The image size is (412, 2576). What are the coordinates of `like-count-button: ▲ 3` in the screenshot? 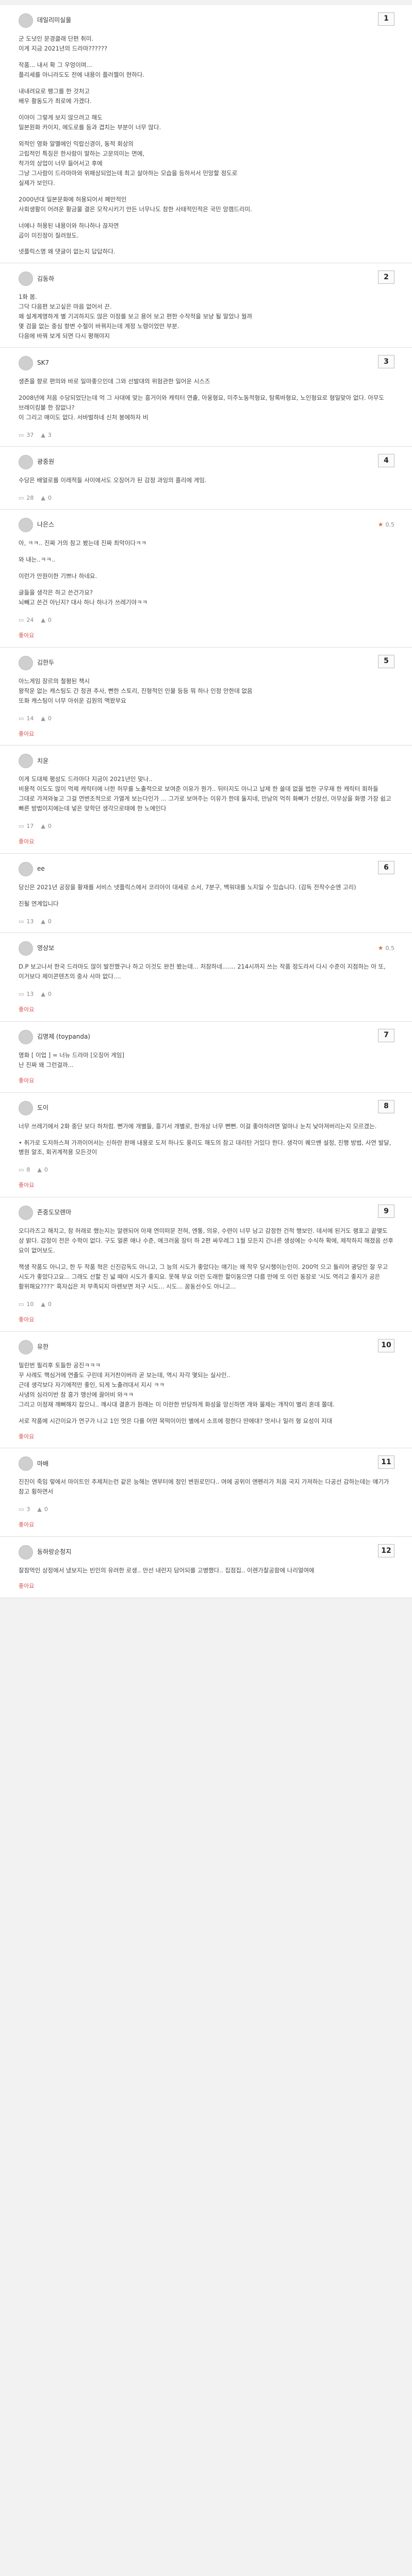 It's located at (46, 435).